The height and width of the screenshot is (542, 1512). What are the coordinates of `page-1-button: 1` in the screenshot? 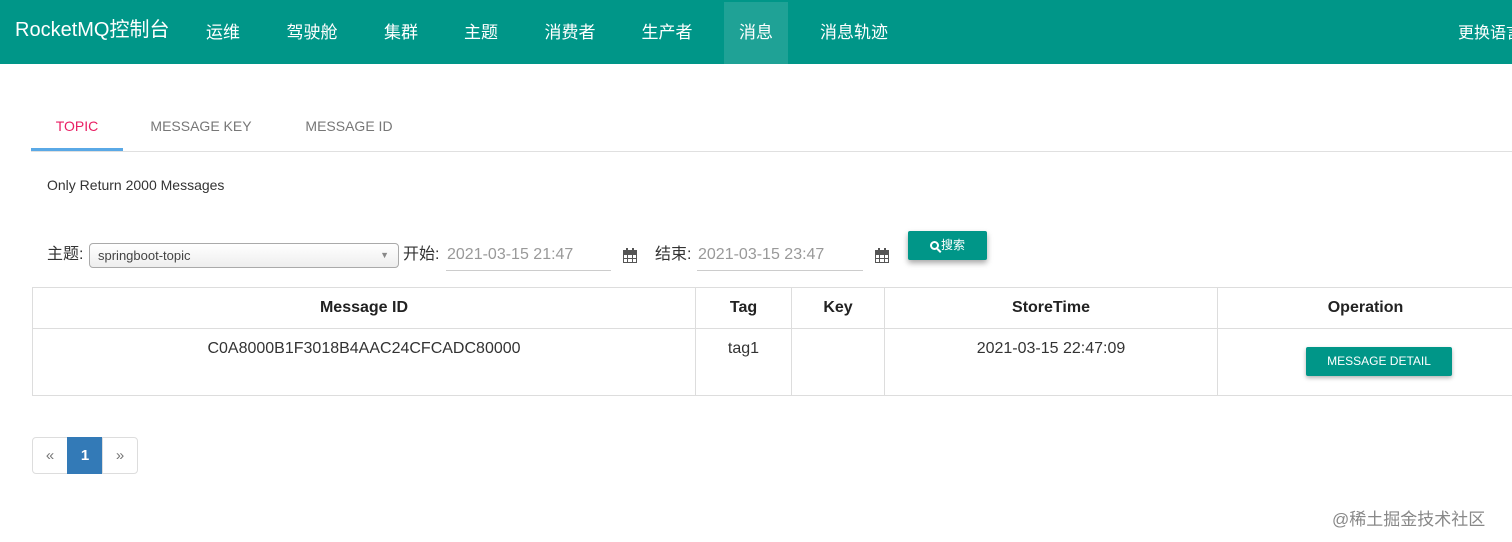 It's located at (85, 455).